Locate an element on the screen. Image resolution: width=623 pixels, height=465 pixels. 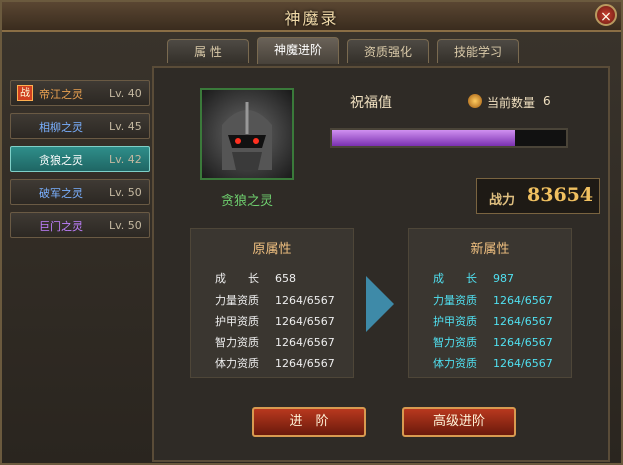
sidebar-item-tanlang: 贪狼之灵 Lv. 42 is located at coordinates (80, 159).